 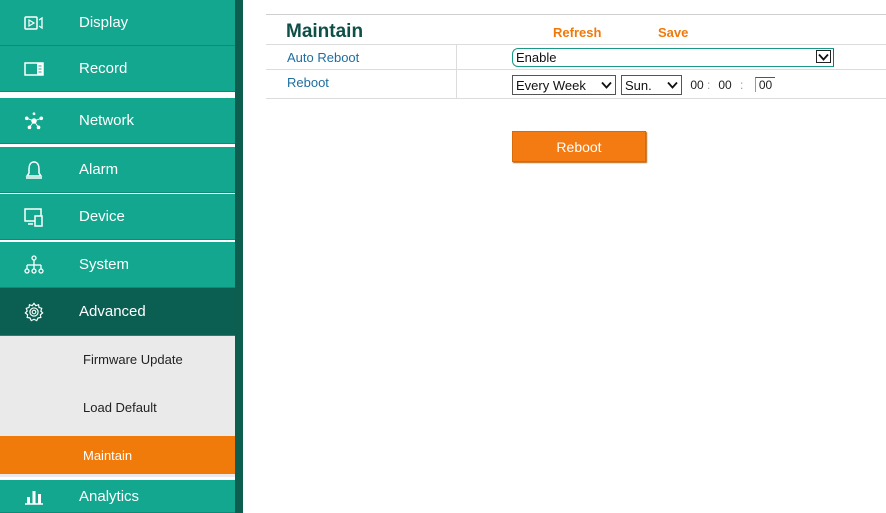 I want to click on system-tree-icon, so click(x=34, y=264).